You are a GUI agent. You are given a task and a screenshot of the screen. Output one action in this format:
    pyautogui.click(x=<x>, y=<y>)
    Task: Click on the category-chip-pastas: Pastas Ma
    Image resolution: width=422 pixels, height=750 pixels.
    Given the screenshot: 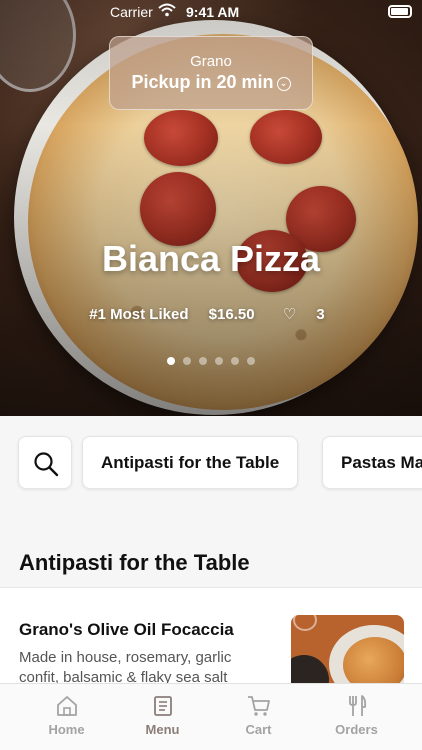 What is the action you would take?
    pyautogui.click(x=372, y=462)
    